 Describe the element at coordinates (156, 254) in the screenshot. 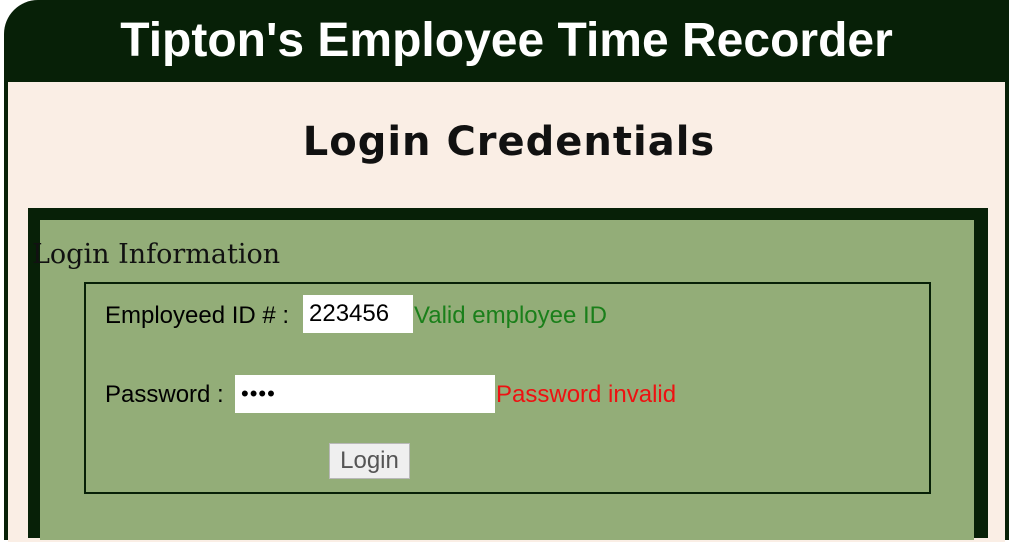

I see `login-information-heading: Login Information` at that location.